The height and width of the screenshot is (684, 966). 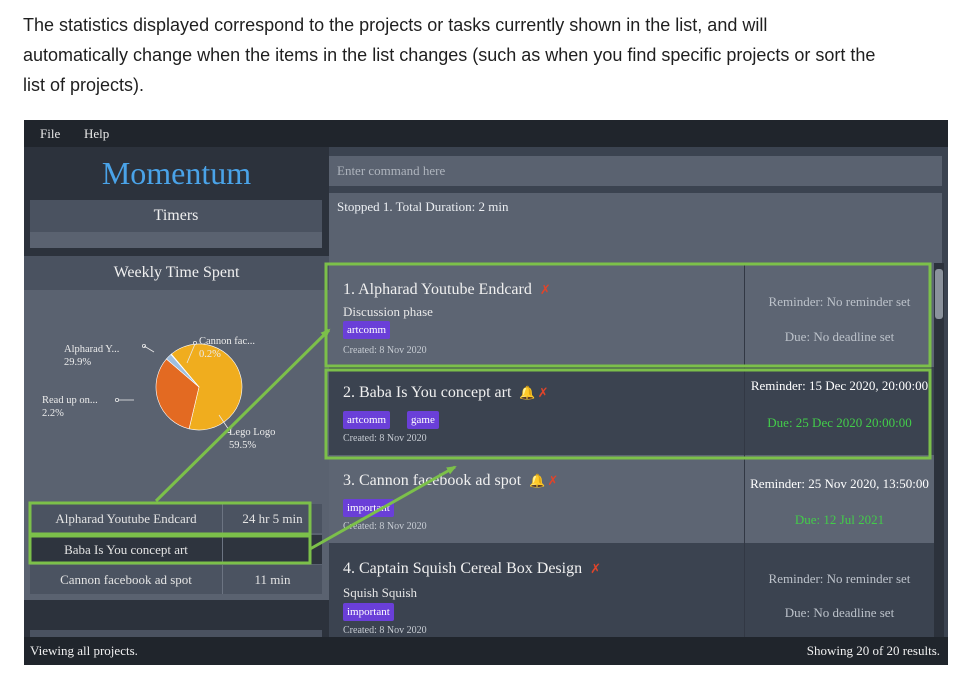 What do you see at coordinates (839, 422) in the screenshot?
I see `due-text: Due: 25 Dec 2020 20:00:00` at bounding box center [839, 422].